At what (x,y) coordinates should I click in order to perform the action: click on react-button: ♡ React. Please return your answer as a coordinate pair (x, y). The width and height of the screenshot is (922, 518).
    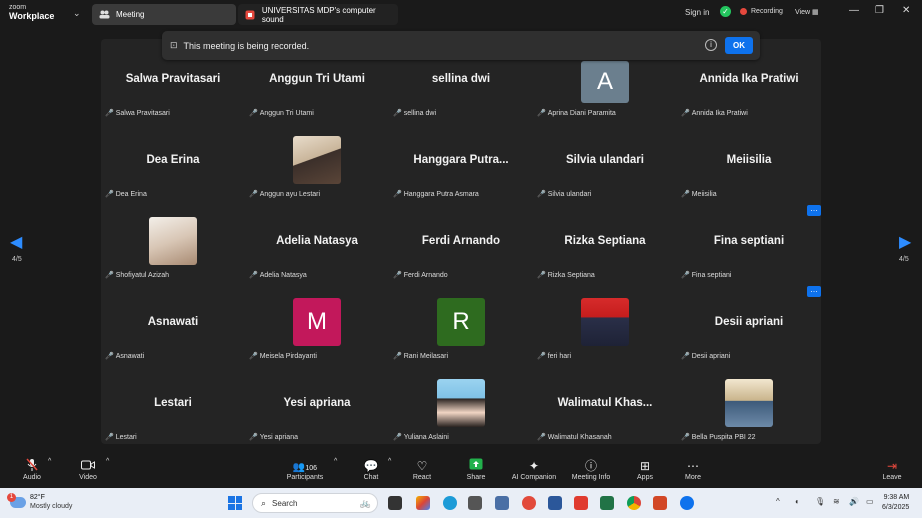
    Looking at the image, I should click on (422, 469).